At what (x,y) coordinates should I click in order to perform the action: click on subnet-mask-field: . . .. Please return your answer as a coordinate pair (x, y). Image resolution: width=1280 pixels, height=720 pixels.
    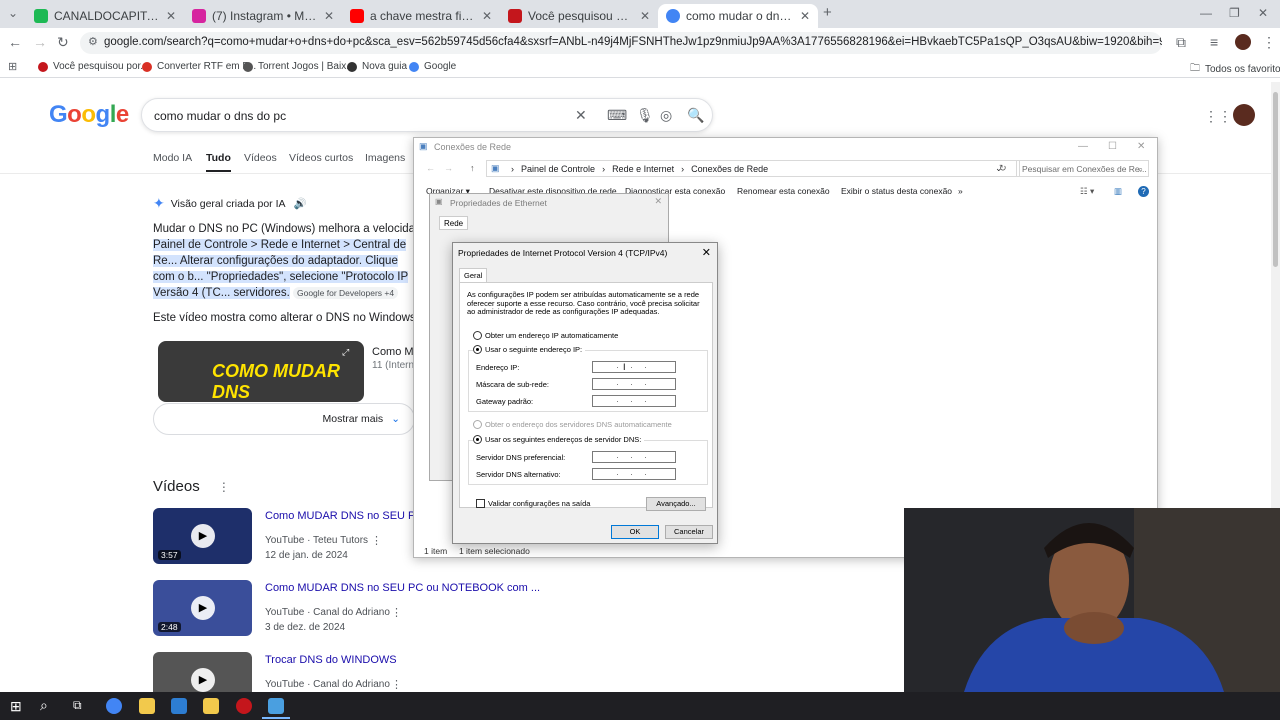
    Looking at the image, I should click on (634, 384).